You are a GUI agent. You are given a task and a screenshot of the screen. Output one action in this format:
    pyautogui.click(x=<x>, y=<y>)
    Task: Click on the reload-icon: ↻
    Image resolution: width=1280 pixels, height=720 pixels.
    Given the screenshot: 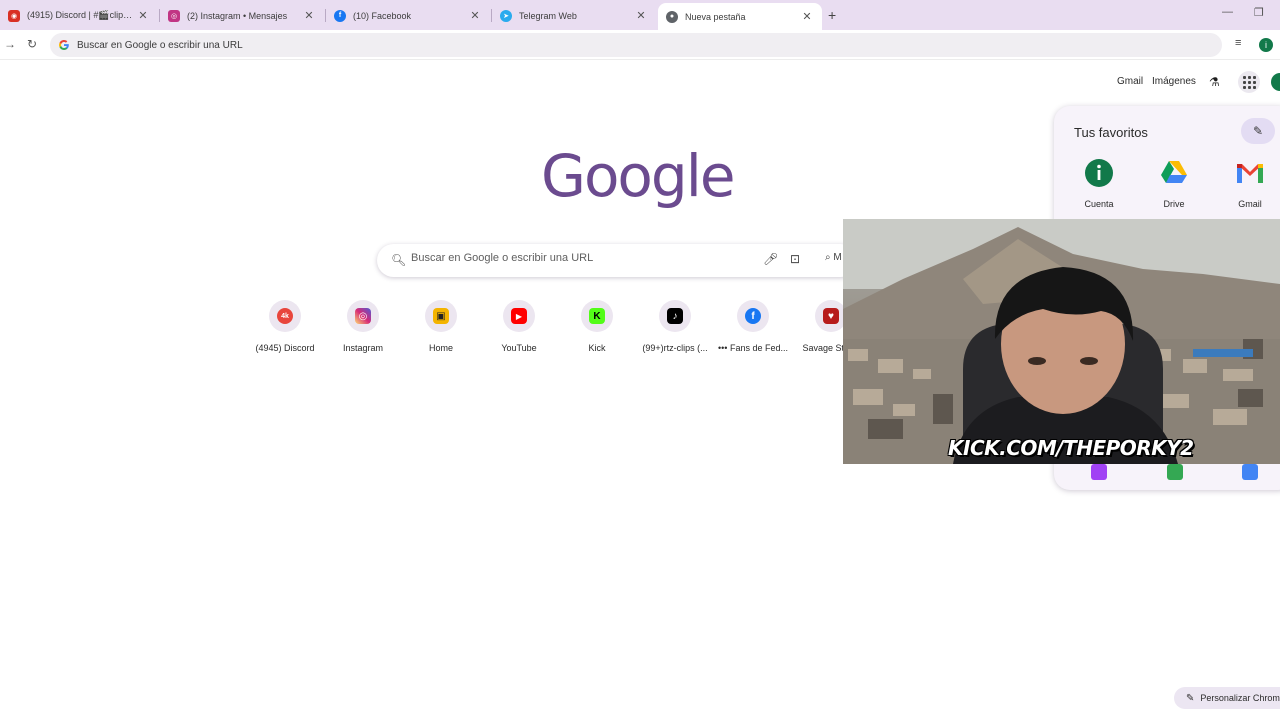 What is the action you would take?
    pyautogui.click(x=32, y=44)
    